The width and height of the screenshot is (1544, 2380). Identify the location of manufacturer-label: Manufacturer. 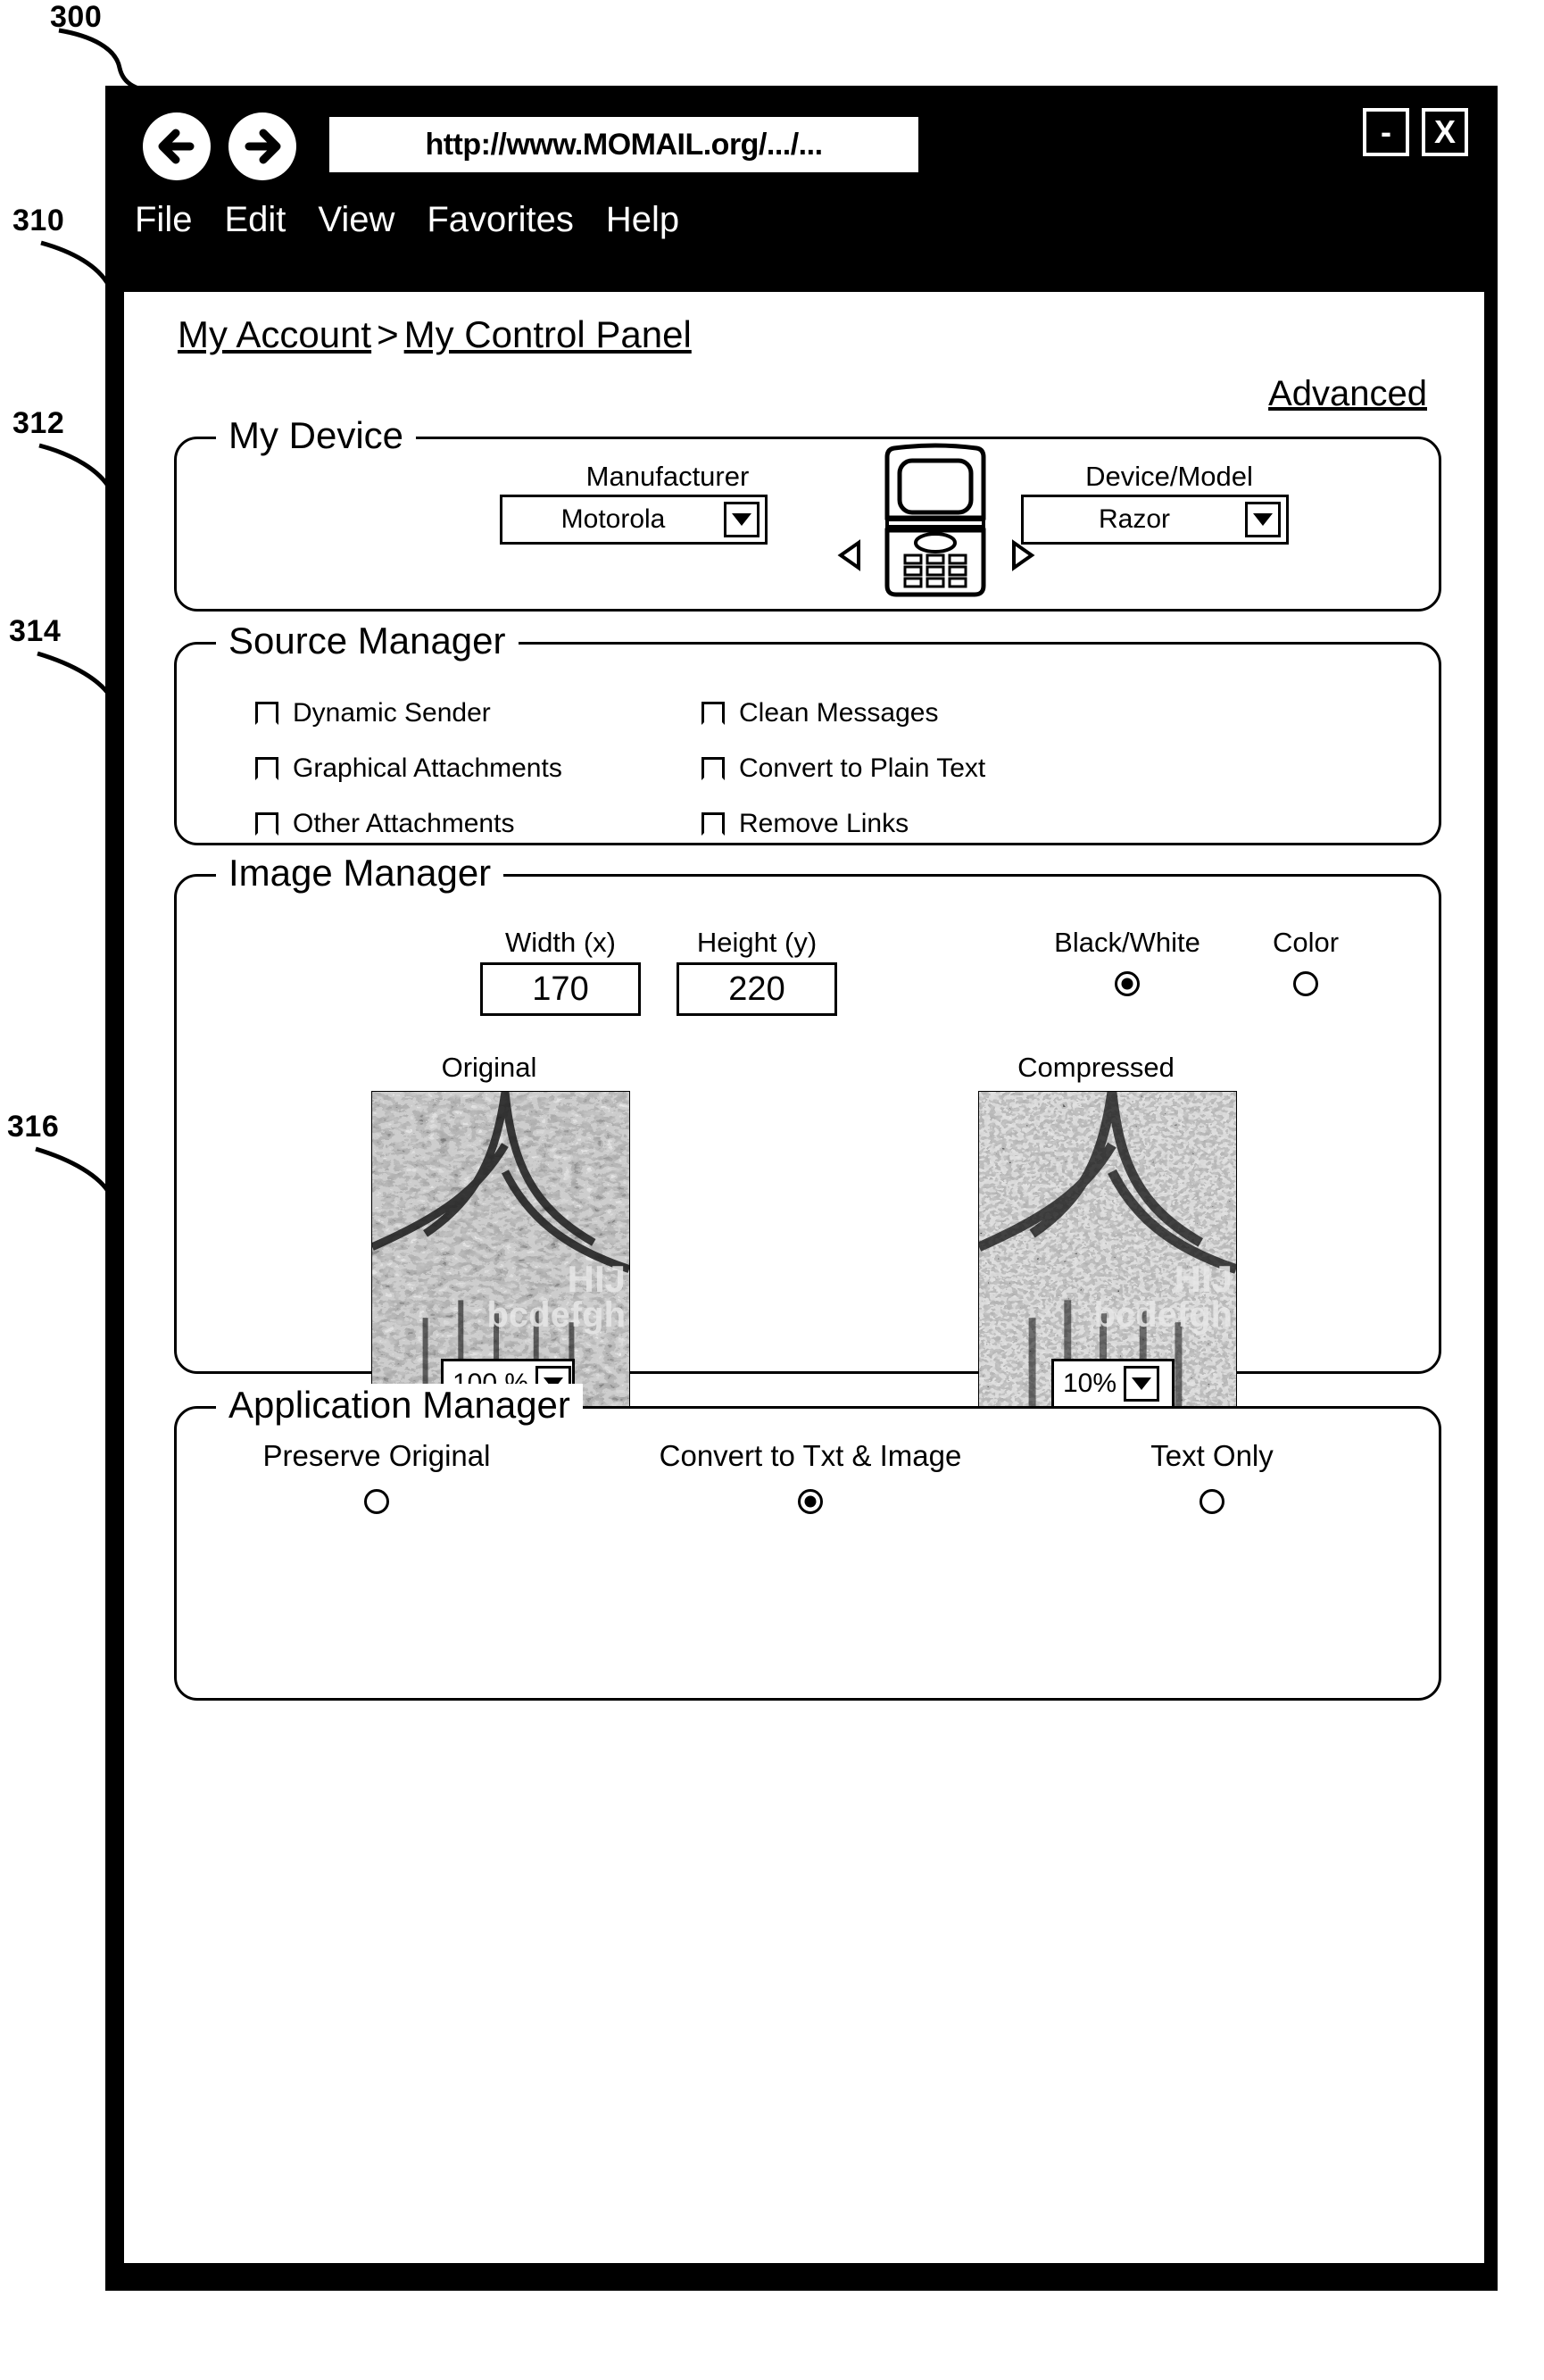
(667, 476).